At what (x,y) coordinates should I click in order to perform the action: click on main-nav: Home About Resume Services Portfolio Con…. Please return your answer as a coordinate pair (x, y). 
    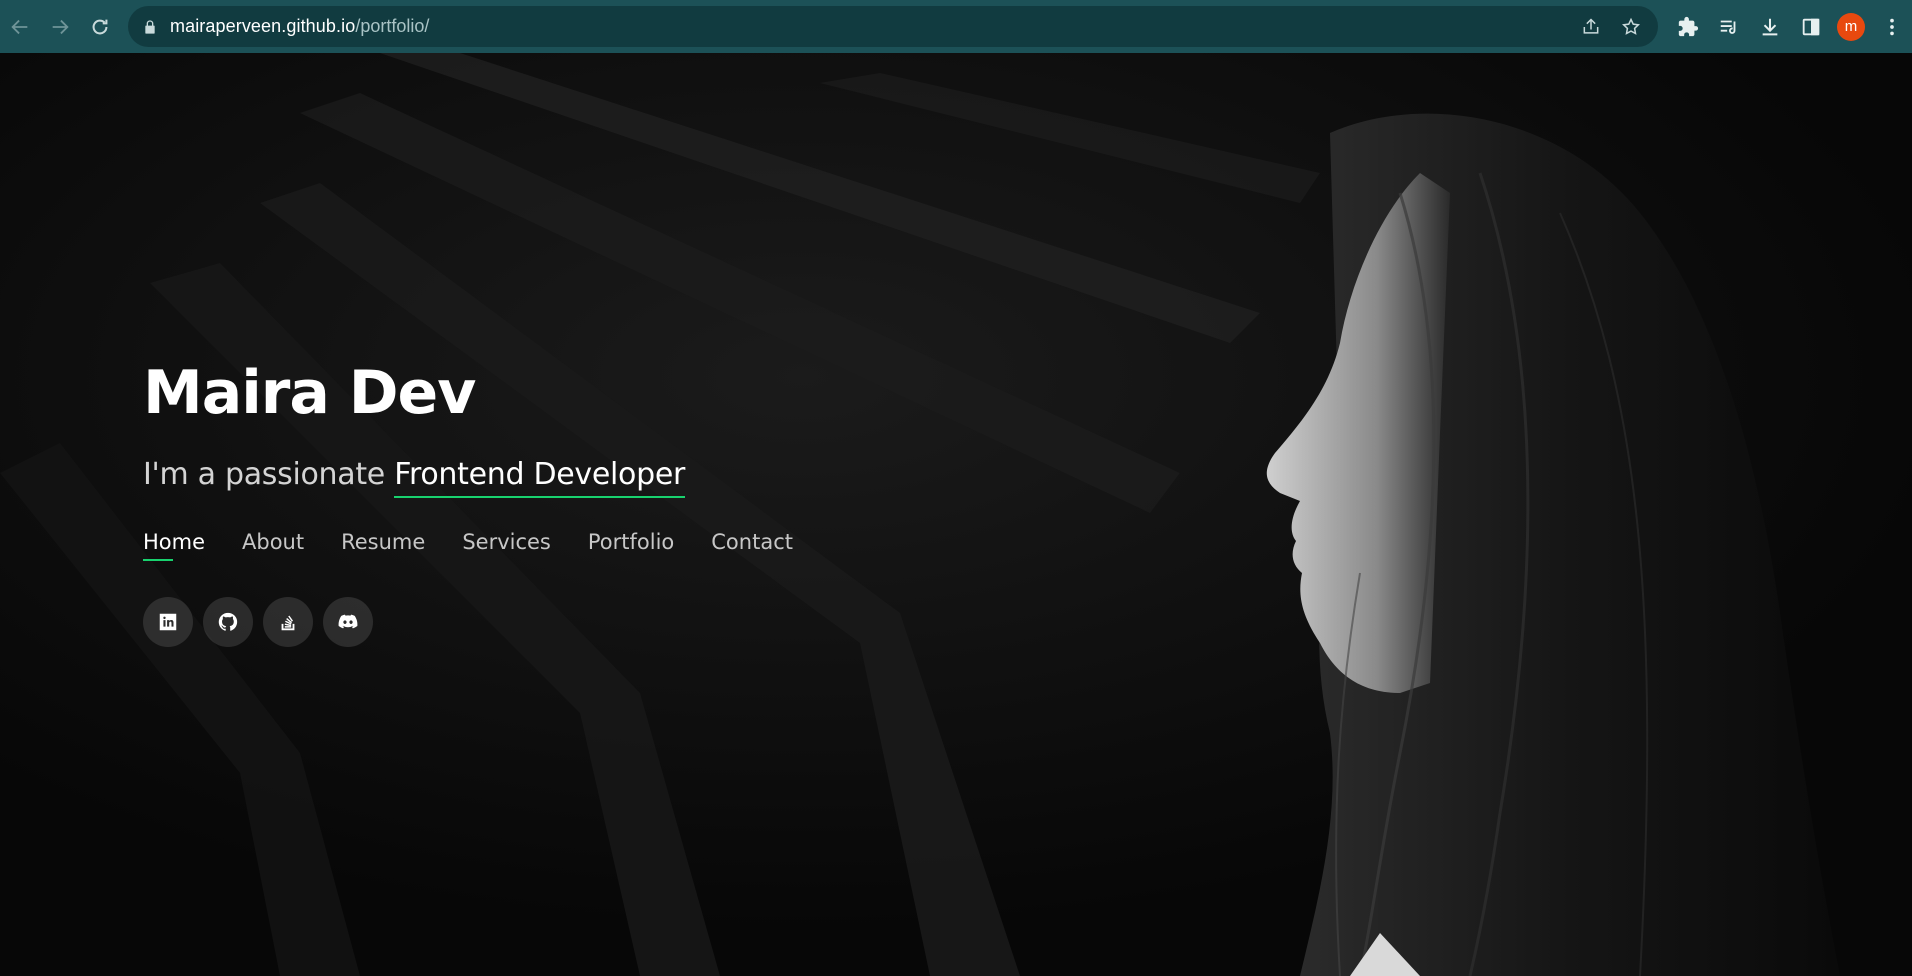
    Looking at the image, I should click on (468, 545).